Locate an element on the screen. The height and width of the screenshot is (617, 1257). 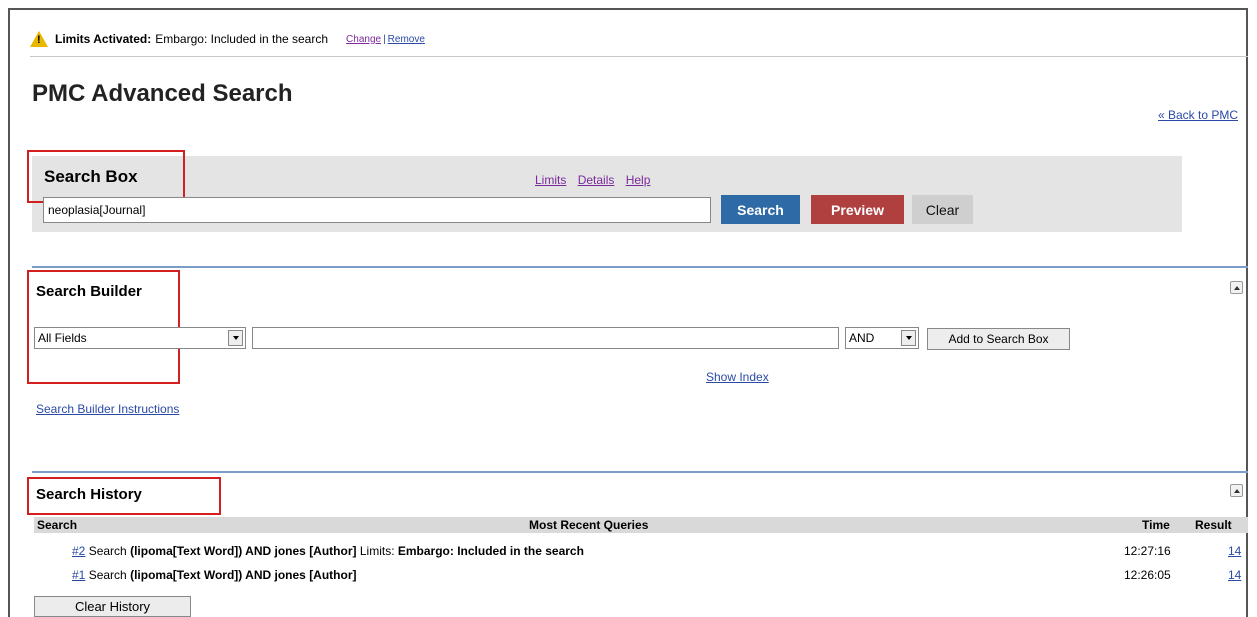
col-result: Result is located at coordinates (1213, 525).